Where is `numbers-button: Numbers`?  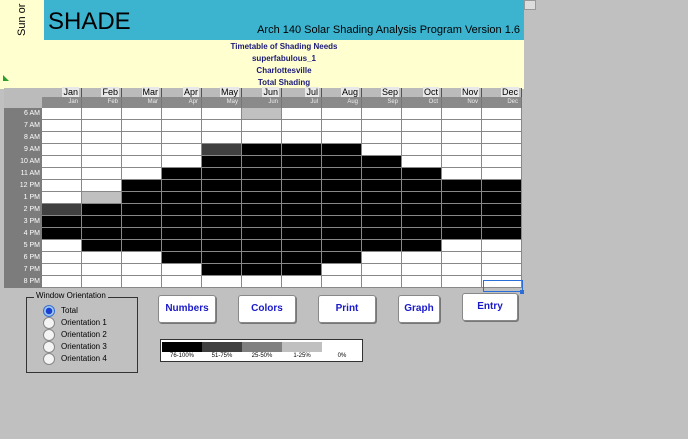 numbers-button: Numbers is located at coordinates (187, 309).